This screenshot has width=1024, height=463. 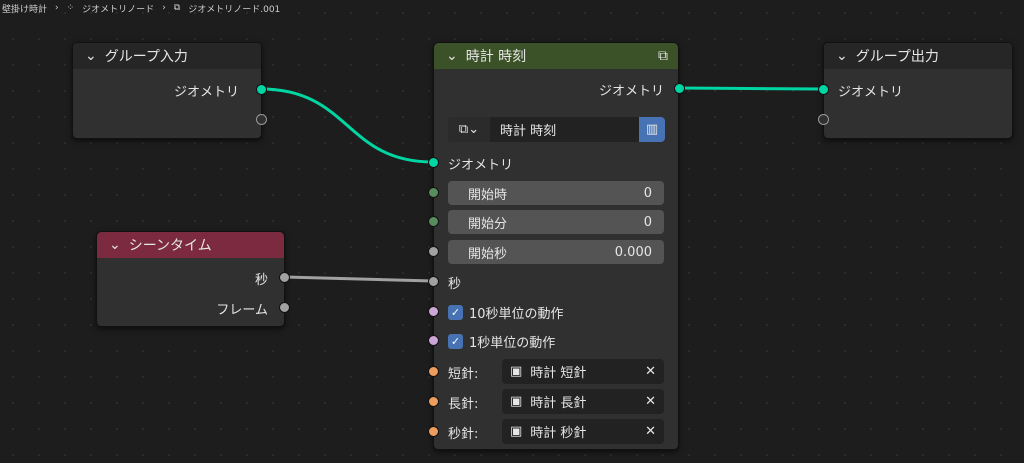 I want to click on frame-output-socket, so click(x=284, y=307).